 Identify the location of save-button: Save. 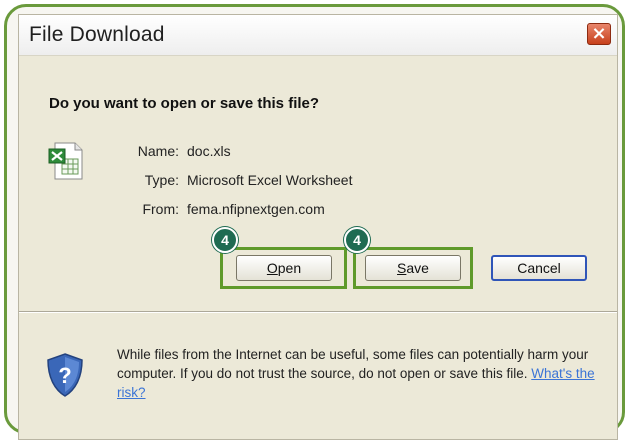
(413, 268).